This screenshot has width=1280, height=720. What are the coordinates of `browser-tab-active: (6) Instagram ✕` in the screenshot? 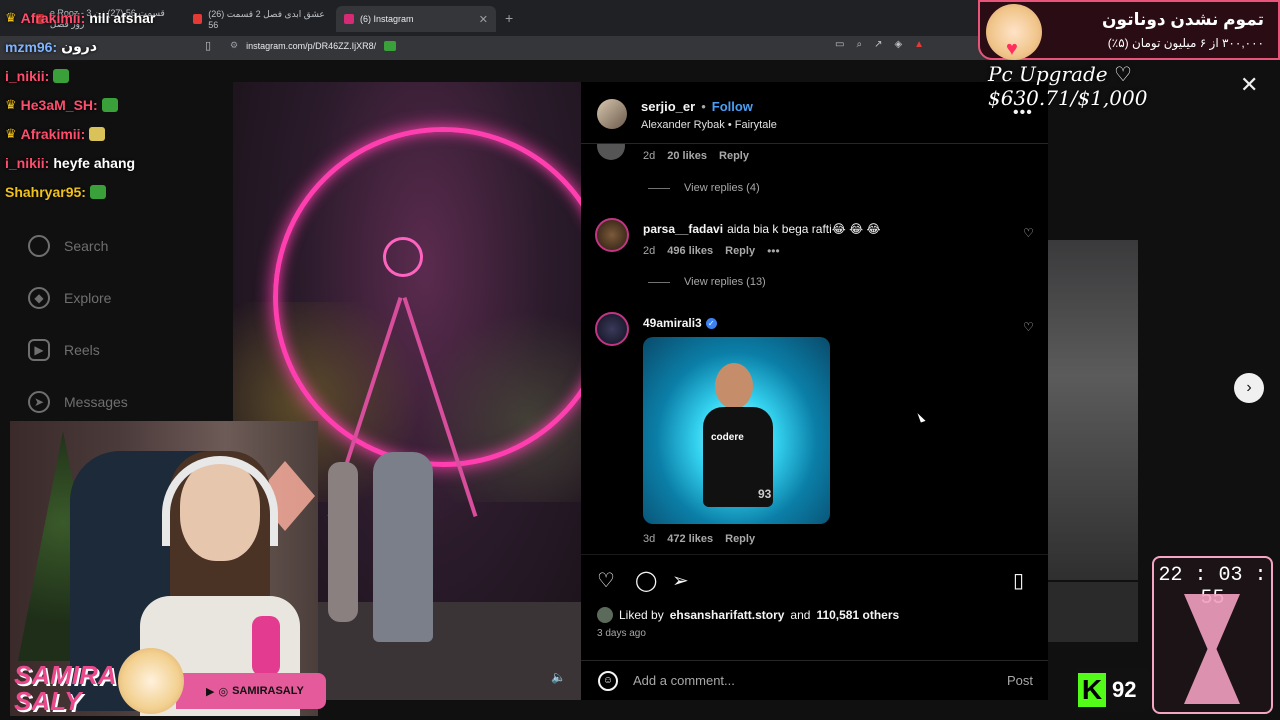 It's located at (416, 19).